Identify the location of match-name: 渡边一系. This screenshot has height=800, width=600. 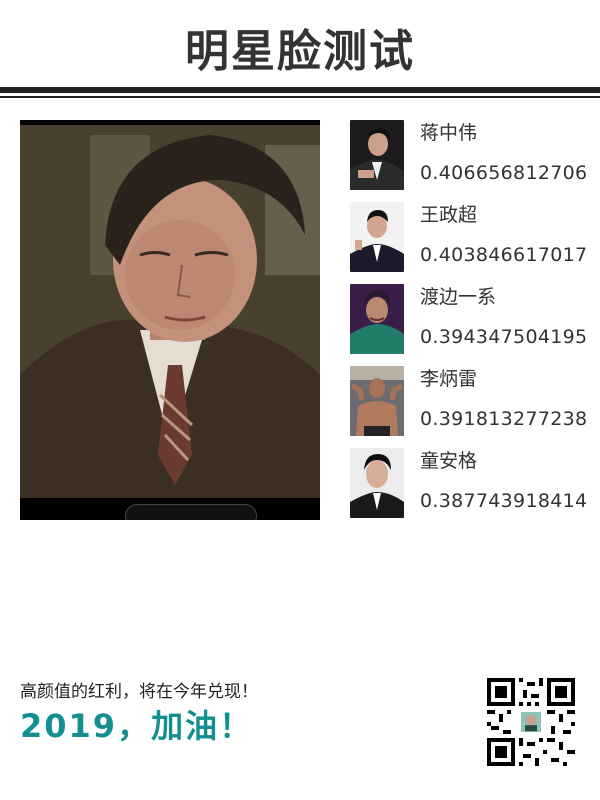
(458, 297).